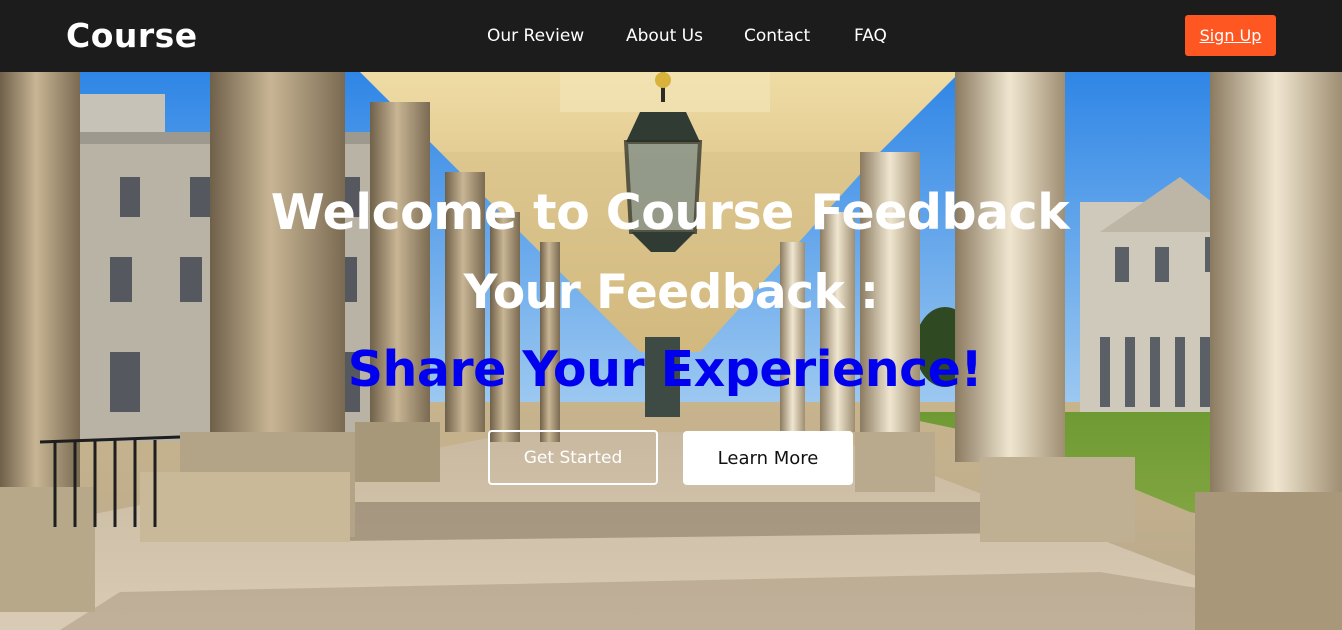 Image resolution: width=1342 pixels, height=630 pixels. Describe the element at coordinates (670, 212) in the screenshot. I see `hero-title-line-1: Welcome to Course Feedback` at that location.